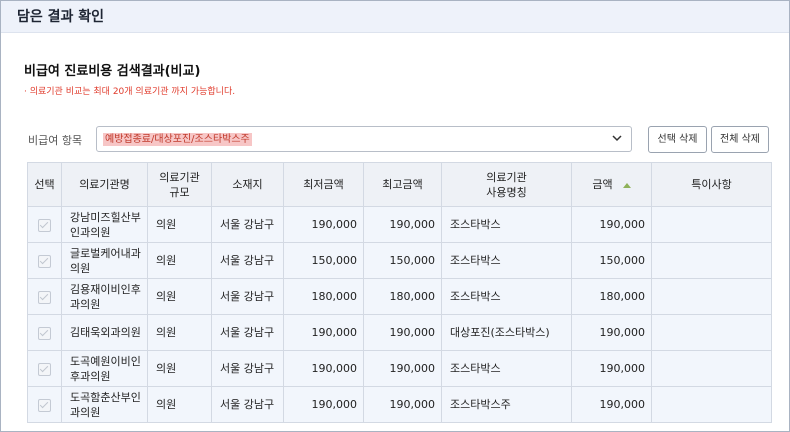  What do you see at coordinates (112, 71) in the screenshot?
I see `section-title: 비급여 진료비용 검색결과(비교)` at bounding box center [112, 71].